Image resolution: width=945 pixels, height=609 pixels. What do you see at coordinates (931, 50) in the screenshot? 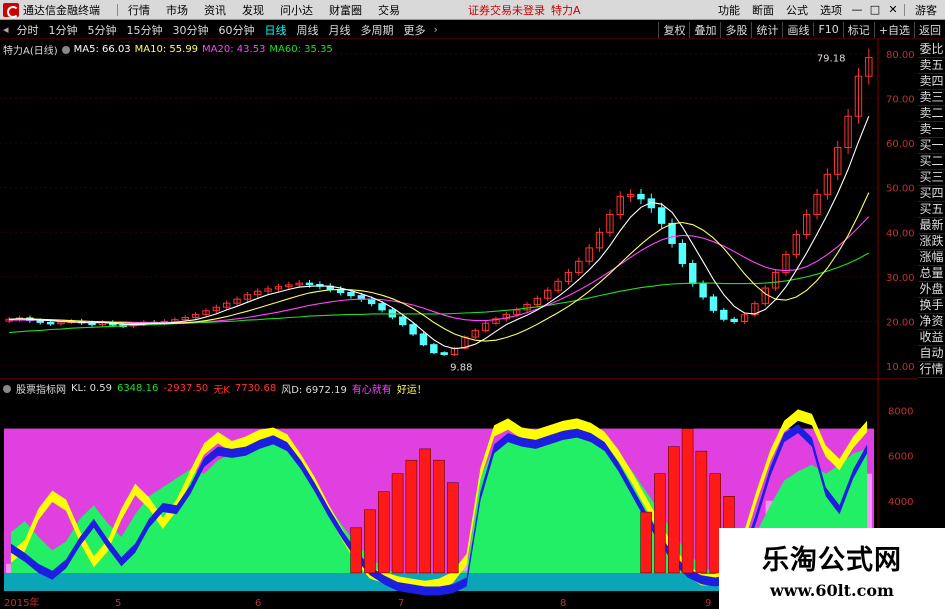
I see `side-tab-0: 委比` at bounding box center [931, 50].